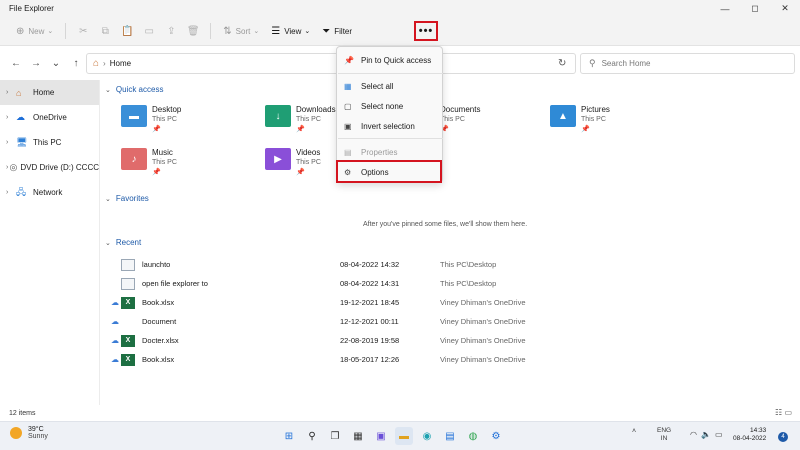  I want to click on menu-item-select-none: ▢ Select none, so click(389, 106).